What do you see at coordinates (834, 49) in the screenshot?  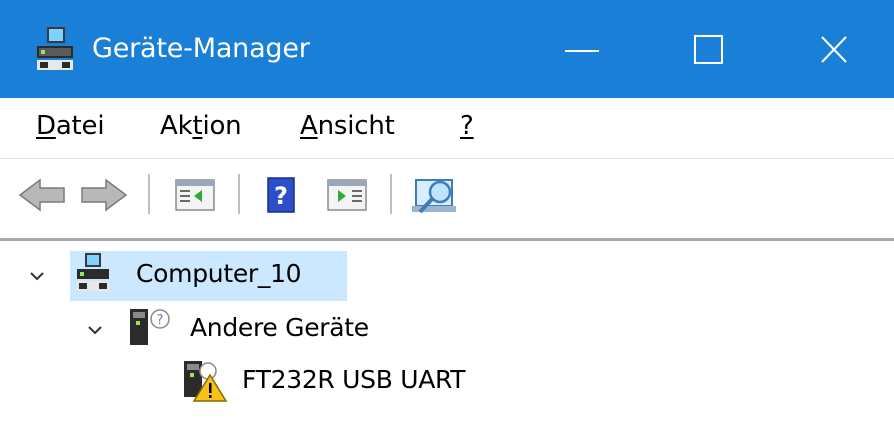 I see `close-icon` at bounding box center [834, 49].